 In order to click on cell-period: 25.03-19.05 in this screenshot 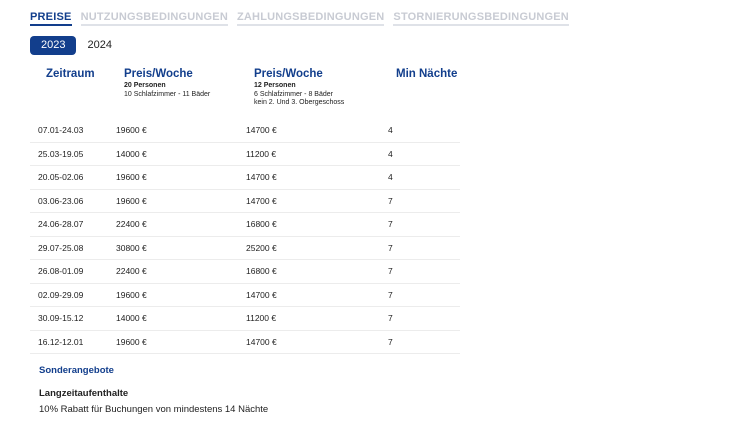, I will do `click(61, 153)`.